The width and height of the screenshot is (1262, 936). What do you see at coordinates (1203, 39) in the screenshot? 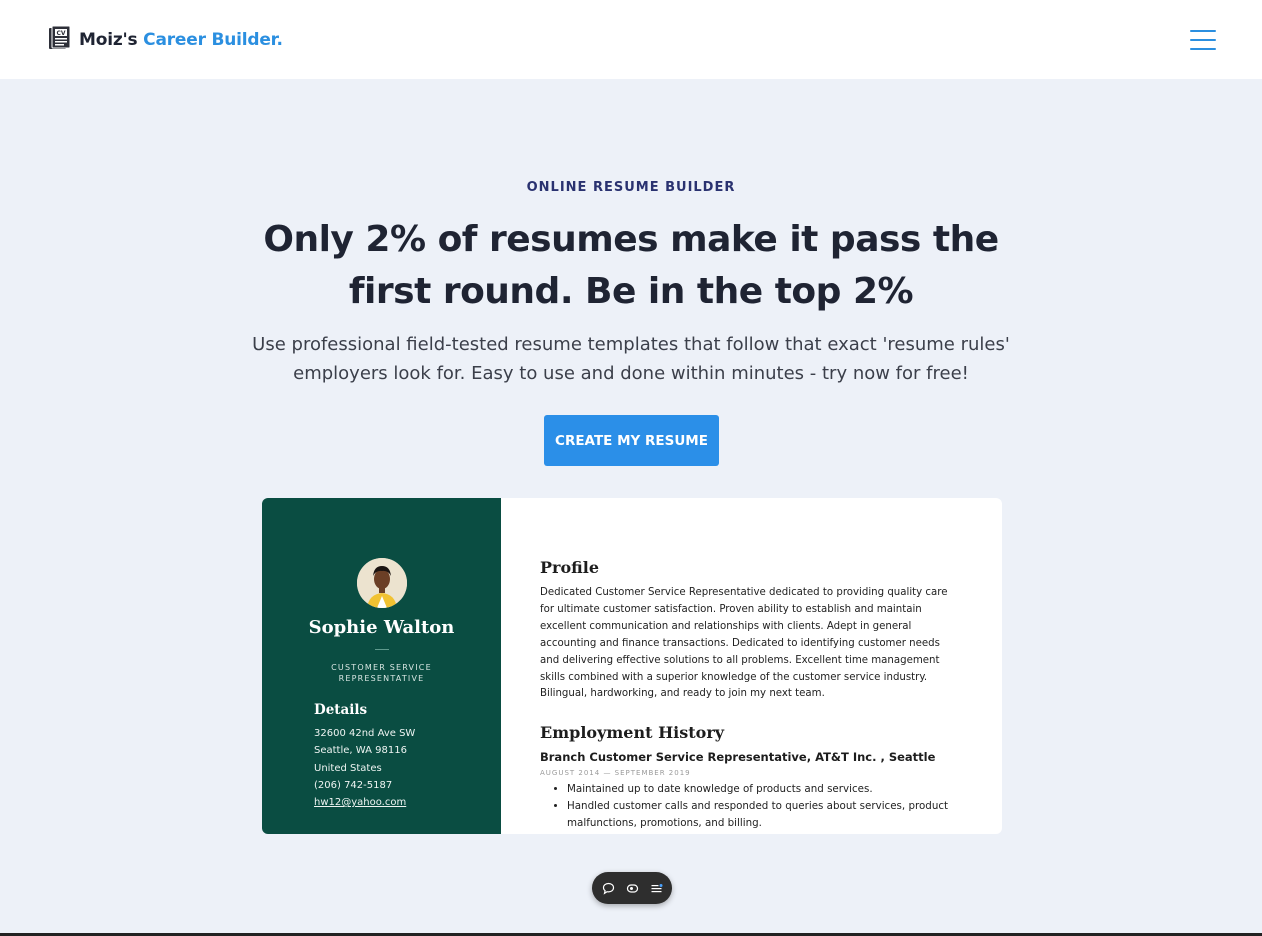
I see `hamburger-menu-icon` at bounding box center [1203, 39].